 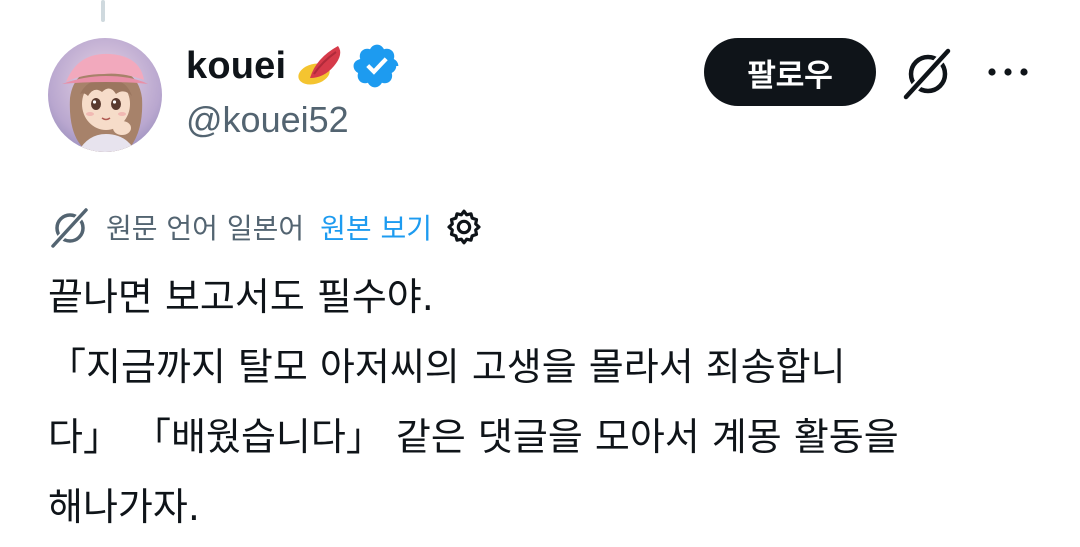 What do you see at coordinates (377, 66) in the screenshot?
I see `verified-badge-icon` at bounding box center [377, 66].